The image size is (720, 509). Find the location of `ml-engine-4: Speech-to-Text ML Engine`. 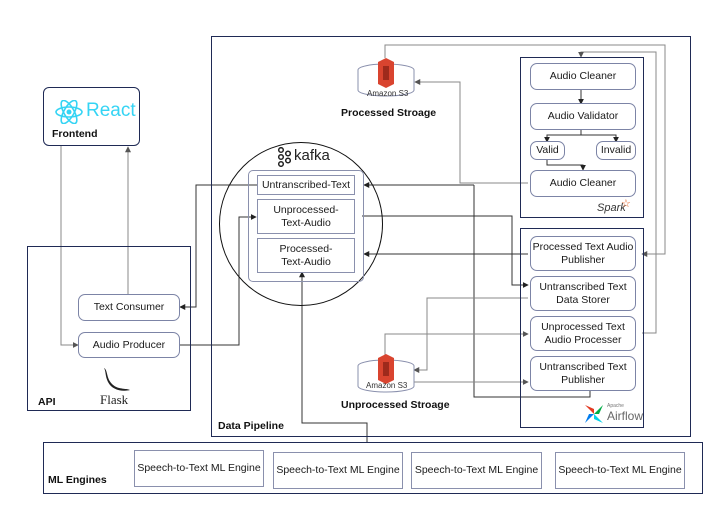

ml-engine-4: Speech-to-Text ML Engine is located at coordinates (620, 470).